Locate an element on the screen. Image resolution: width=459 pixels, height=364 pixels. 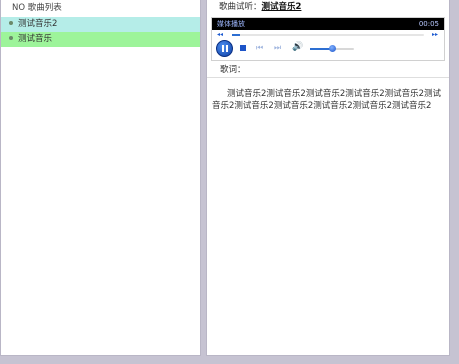
volume-slider-handle is located at coordinates (332, 48).